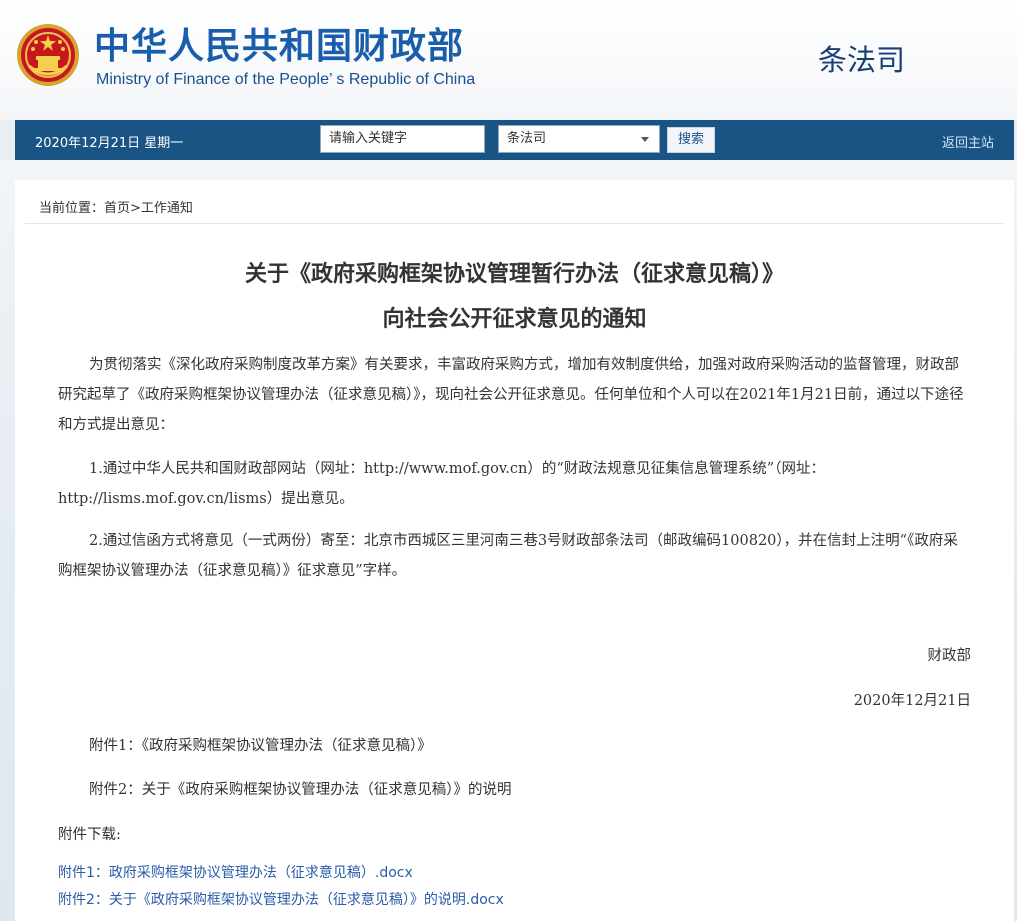  Describe the element at coordinates (109, 143) in the screenshot. I see `current-date: 2020年12月21日 星期一` at that location.